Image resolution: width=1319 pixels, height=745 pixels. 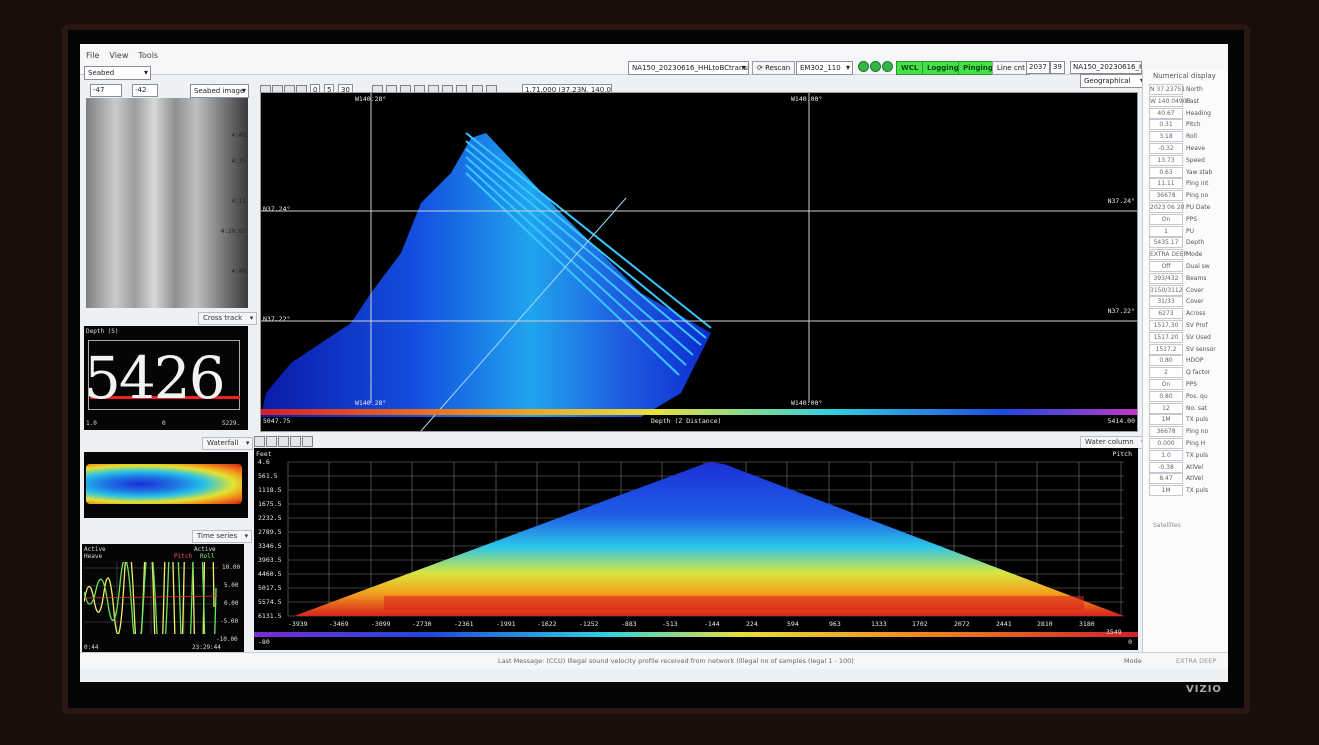 What do you see at coordinates (1166, 361) in the screenshot?
I see `numerical-value: 0.80` at bounding box center [1166, 361].